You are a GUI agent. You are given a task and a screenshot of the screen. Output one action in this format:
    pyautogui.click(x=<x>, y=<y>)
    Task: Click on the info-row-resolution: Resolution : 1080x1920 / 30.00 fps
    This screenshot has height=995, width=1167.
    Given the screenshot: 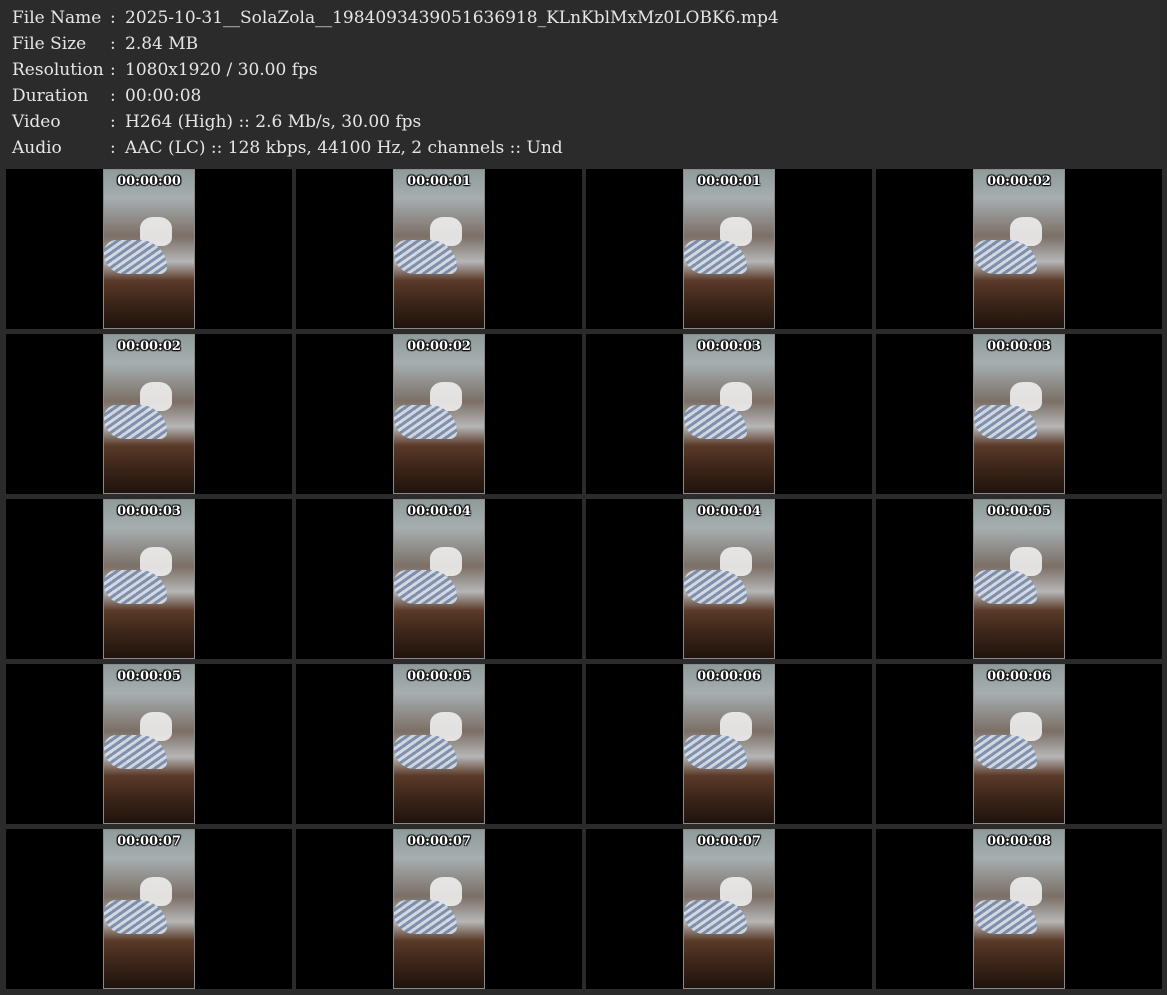 What is the action you would take?
    pyautogui.click(x=582, y=70)
    